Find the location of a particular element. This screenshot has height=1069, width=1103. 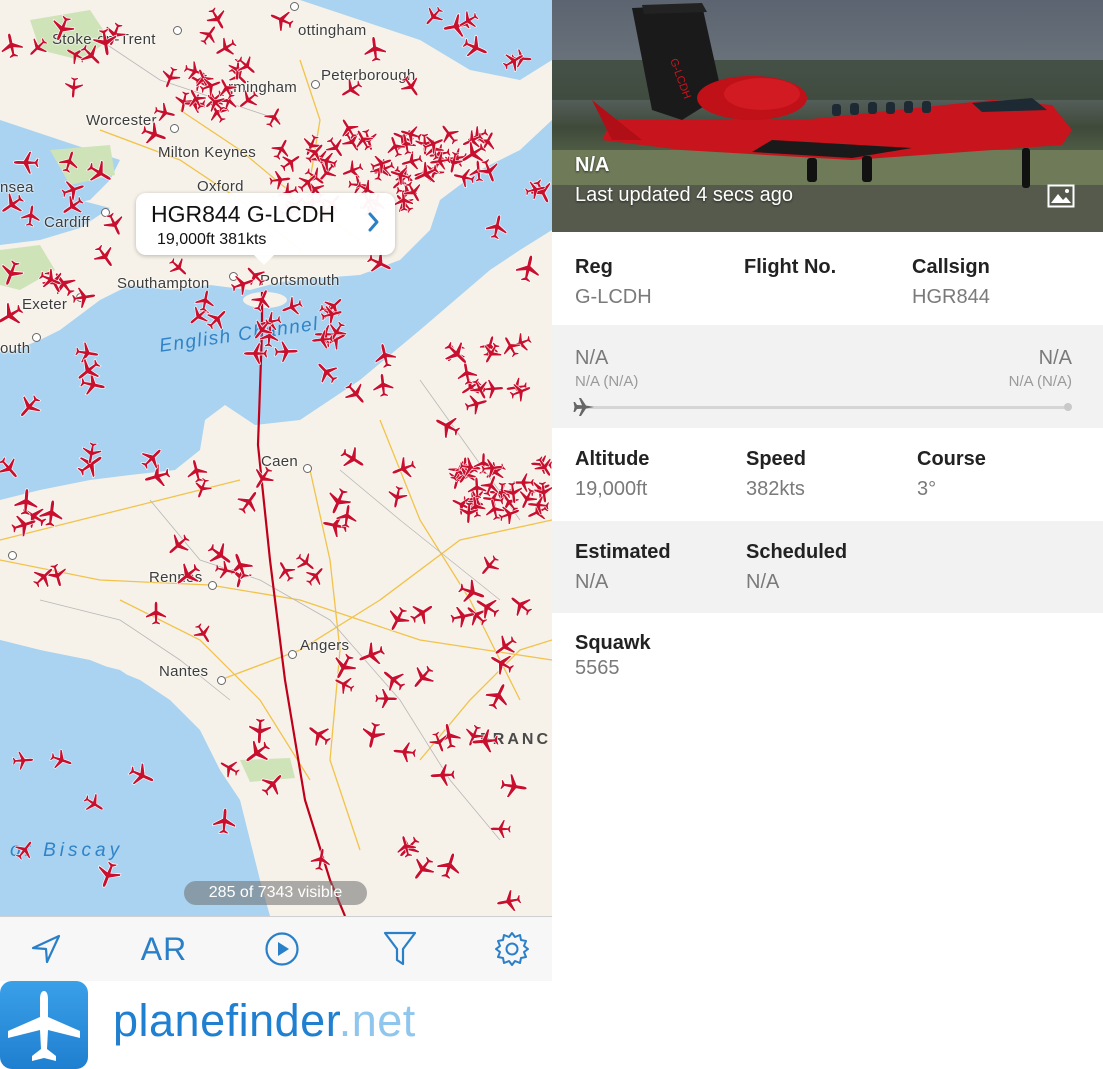

settings-button is located at coordinates (512, 949).